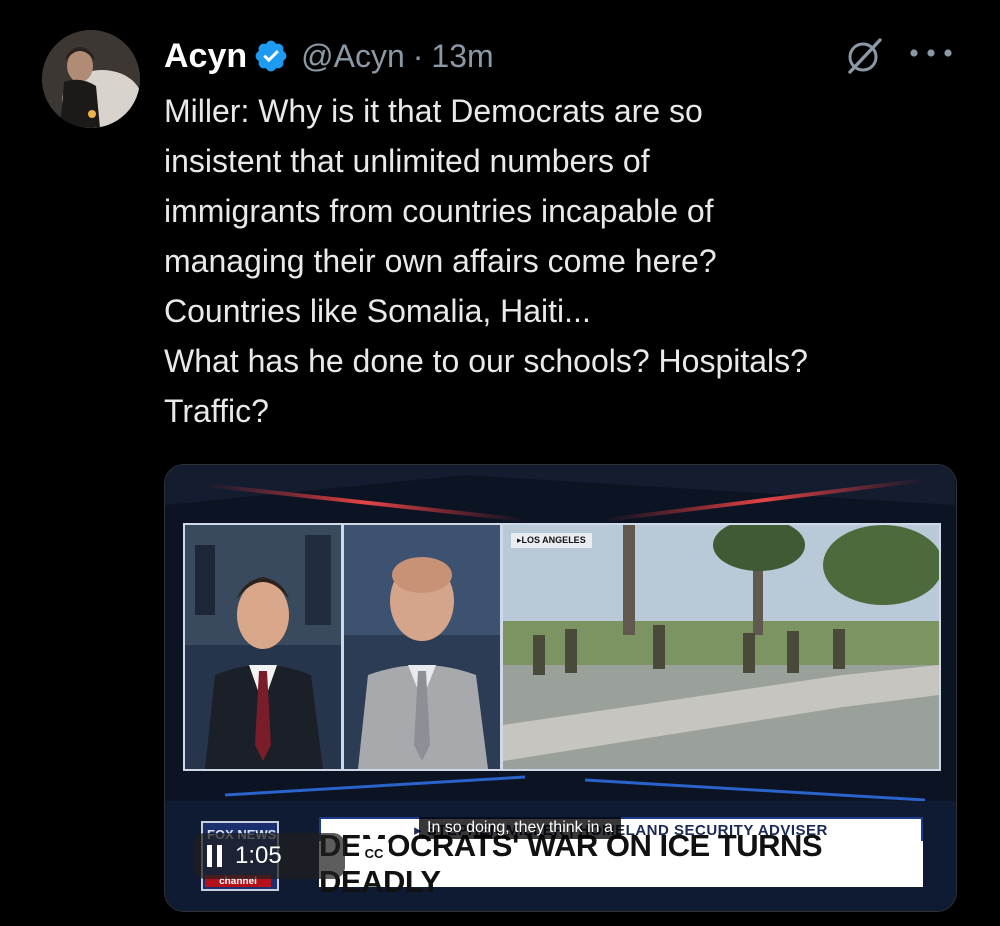 This screenshot has height=926, width=1000. I want to click on more-icon, so click(931, 53).